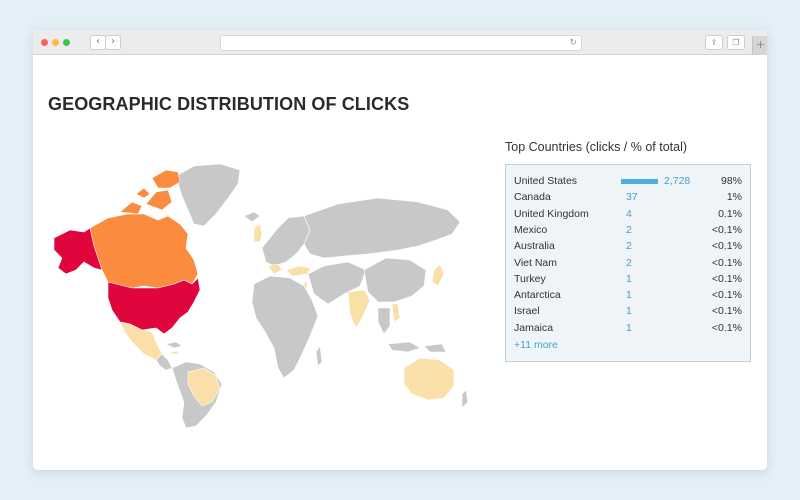 This screenshot has height=500, width=800. What do you see at coordinates (573, 43) in the screenshot?
I see `reload-icon: ↻` at bounding box center [573, 43].